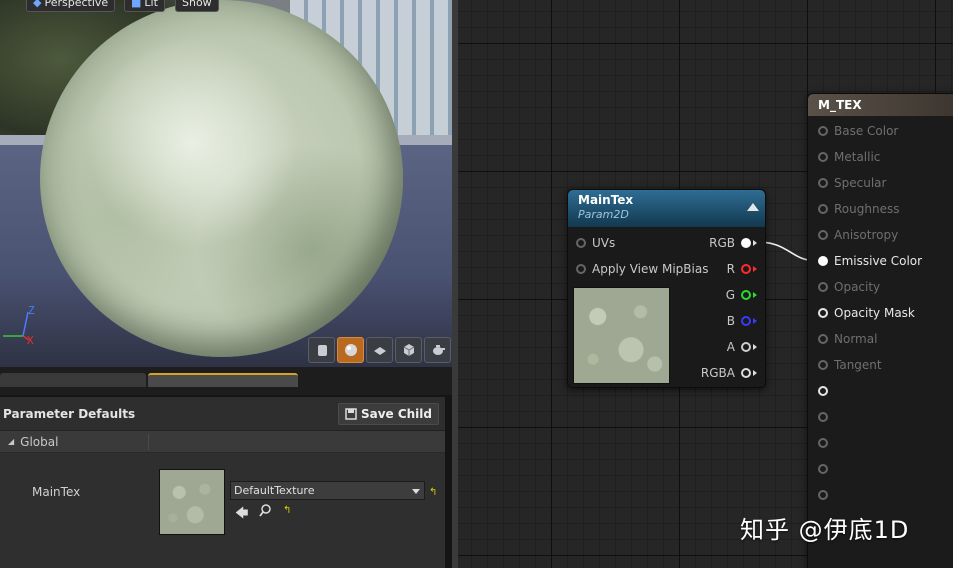 The width and height of the screenshot is (953, 568). Describe the element at coordinates (604, 243) in the screenshot. I see `pin-label: UVs` at that location.